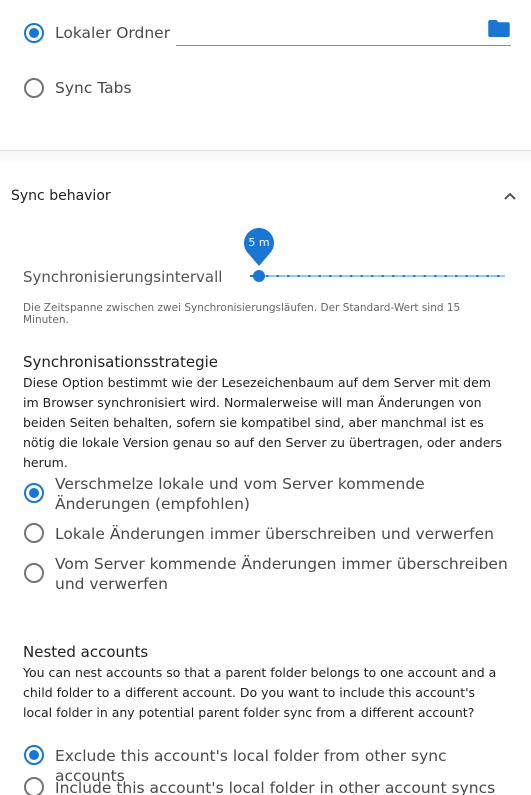 The image size is (531, 795). I want to click on sync-tabs-label: Sync Tabs, so click(93, 88).